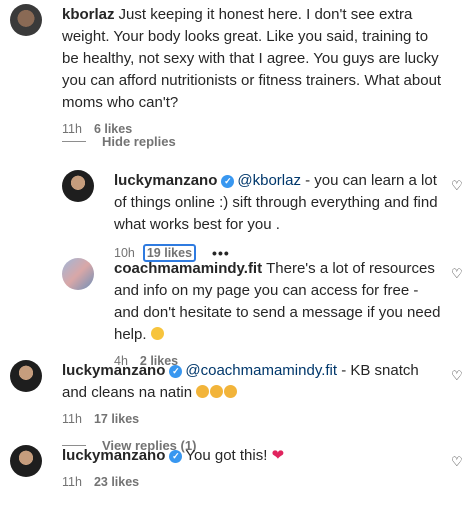 This screenshot has height=521, width=474. I want to click on comment-content: You got this!, so click(226, 455).